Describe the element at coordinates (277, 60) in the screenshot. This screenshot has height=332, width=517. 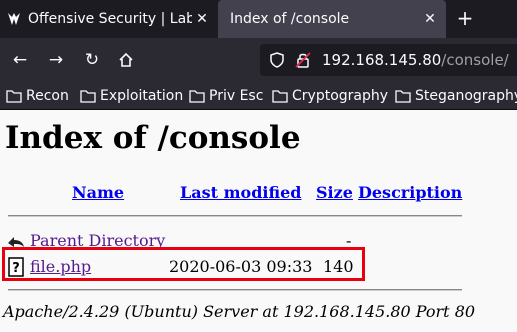
I see `shield-icon` at that location.